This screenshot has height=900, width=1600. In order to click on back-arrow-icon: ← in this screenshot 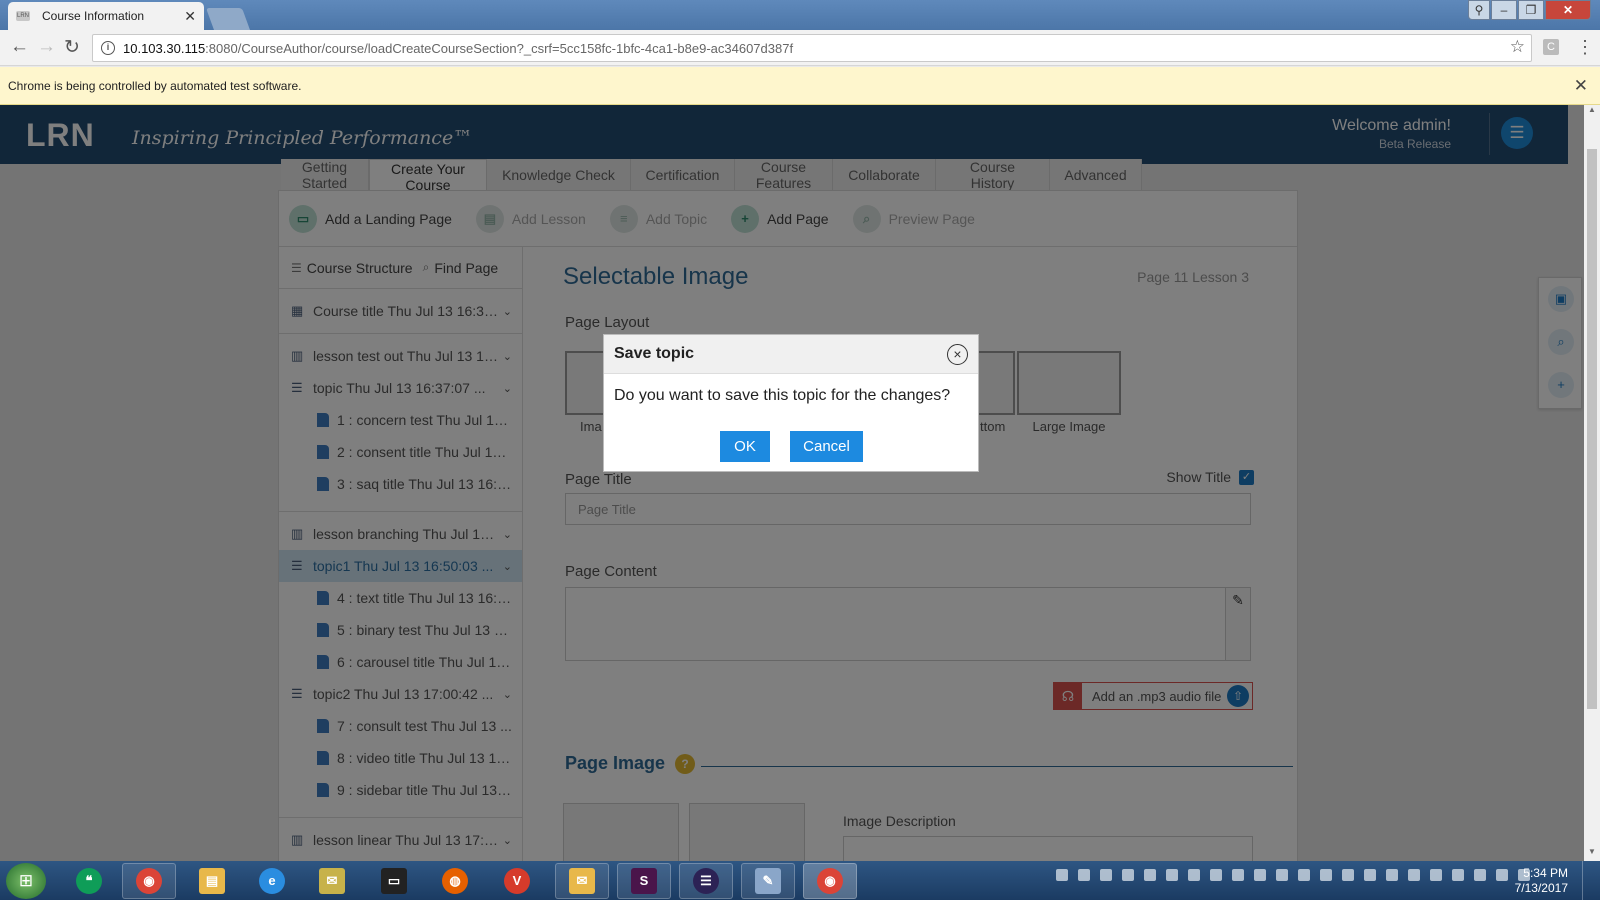, I will do `click(19, 47)`.